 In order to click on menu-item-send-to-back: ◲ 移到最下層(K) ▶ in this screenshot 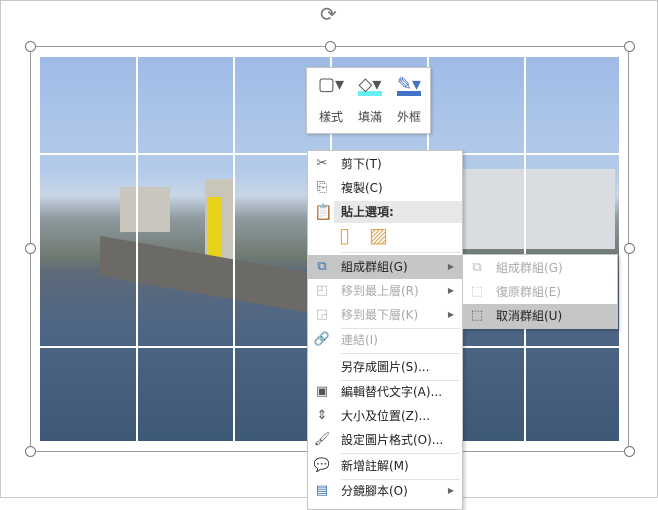, I will do `click(385, 315)`.